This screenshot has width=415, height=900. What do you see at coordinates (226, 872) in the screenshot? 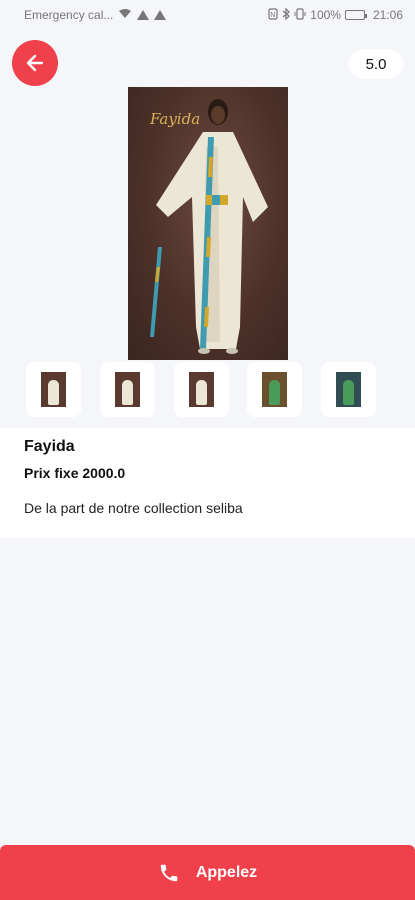
I see `call-label: Appelez` at bounding box center [226, 872].